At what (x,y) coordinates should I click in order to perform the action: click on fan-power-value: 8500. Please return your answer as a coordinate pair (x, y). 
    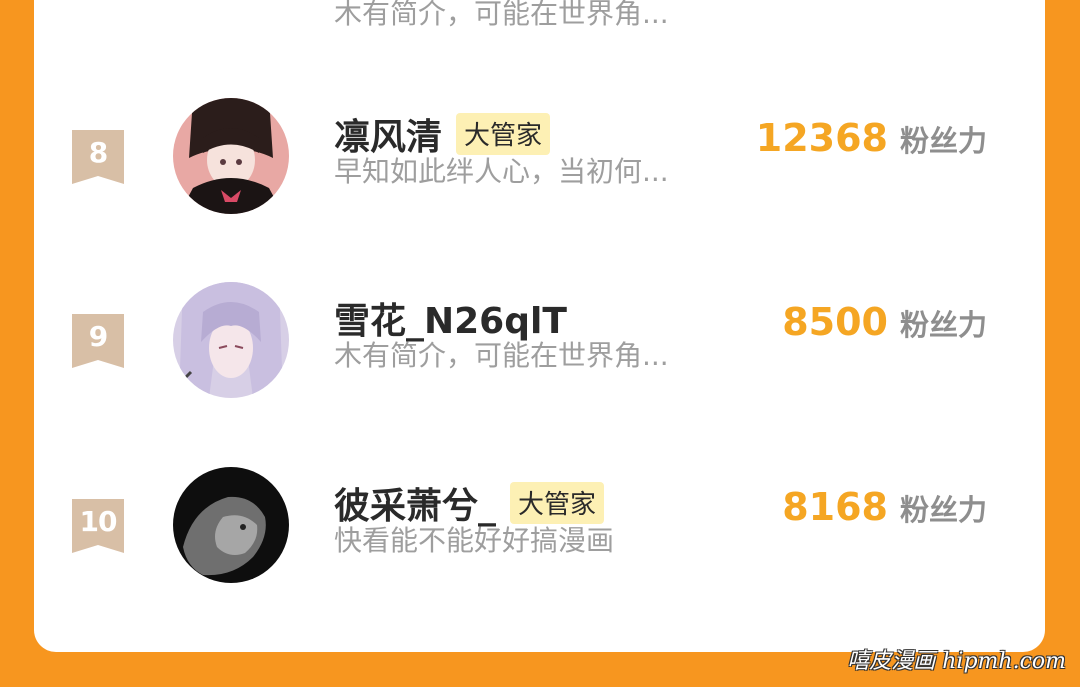
    Looking at the image, I should click on (835, 322).